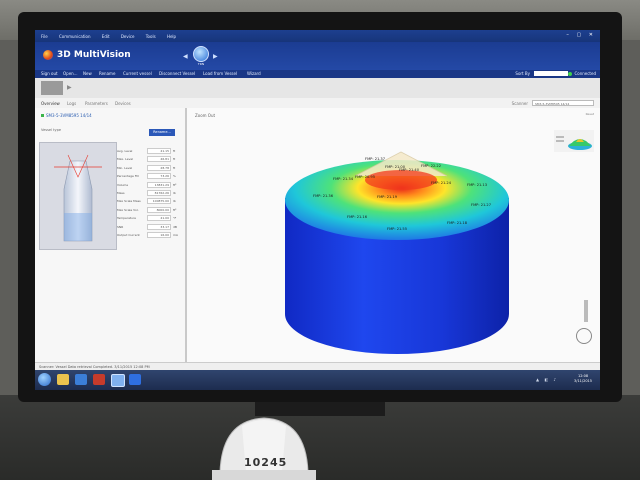  I want to click on fmp-point-label: FMP: 21.18, so click(457, 223).